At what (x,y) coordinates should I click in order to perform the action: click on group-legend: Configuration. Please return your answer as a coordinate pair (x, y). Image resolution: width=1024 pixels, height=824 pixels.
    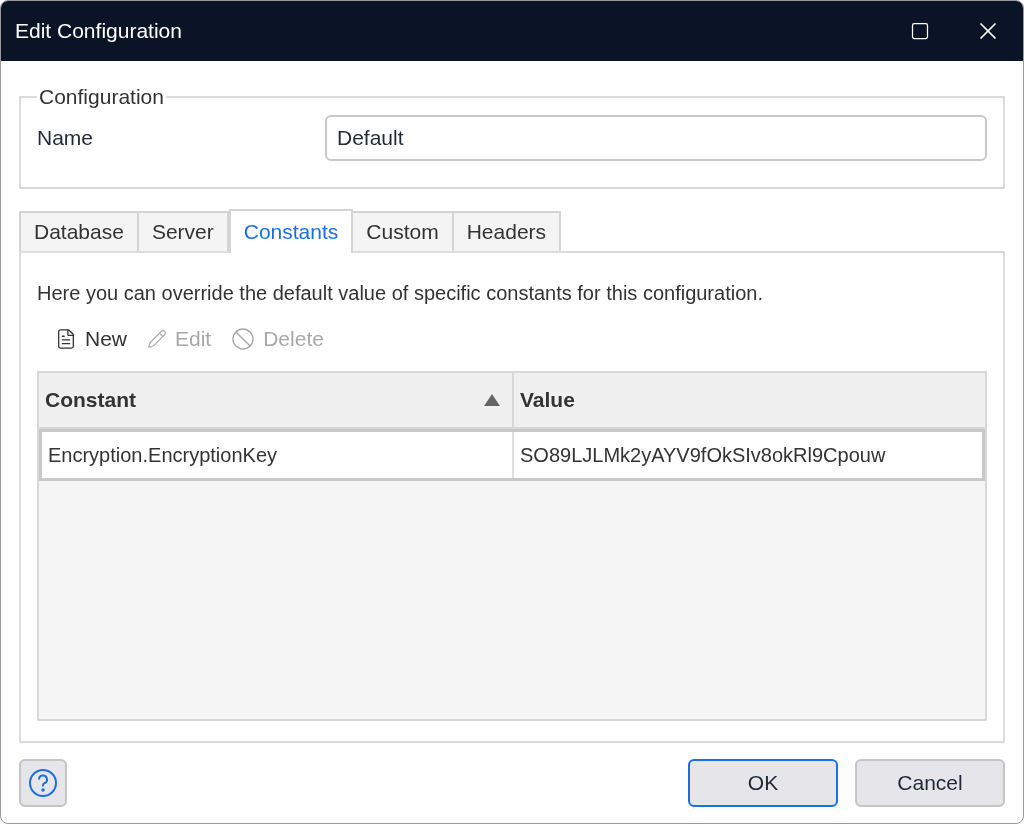
    Looking at the image, I should click on (101, 97).